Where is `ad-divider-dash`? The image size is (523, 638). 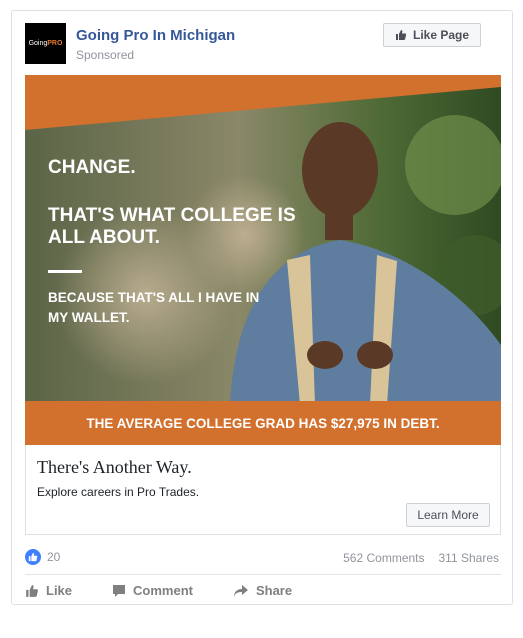
ad-divider-dash is located at coordinates (65, 271).